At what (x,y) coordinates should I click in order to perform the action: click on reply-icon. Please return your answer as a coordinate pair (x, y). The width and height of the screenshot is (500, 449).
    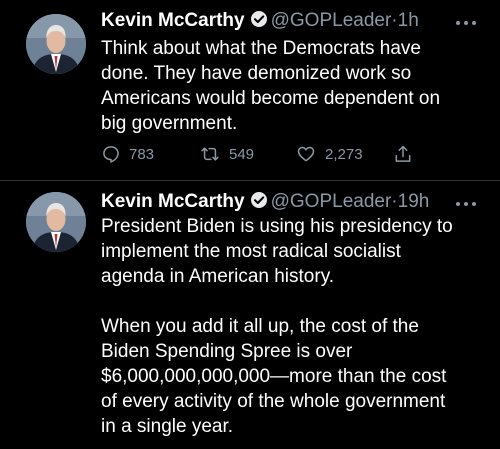
    Looking at the image, I should click on (111, 154).